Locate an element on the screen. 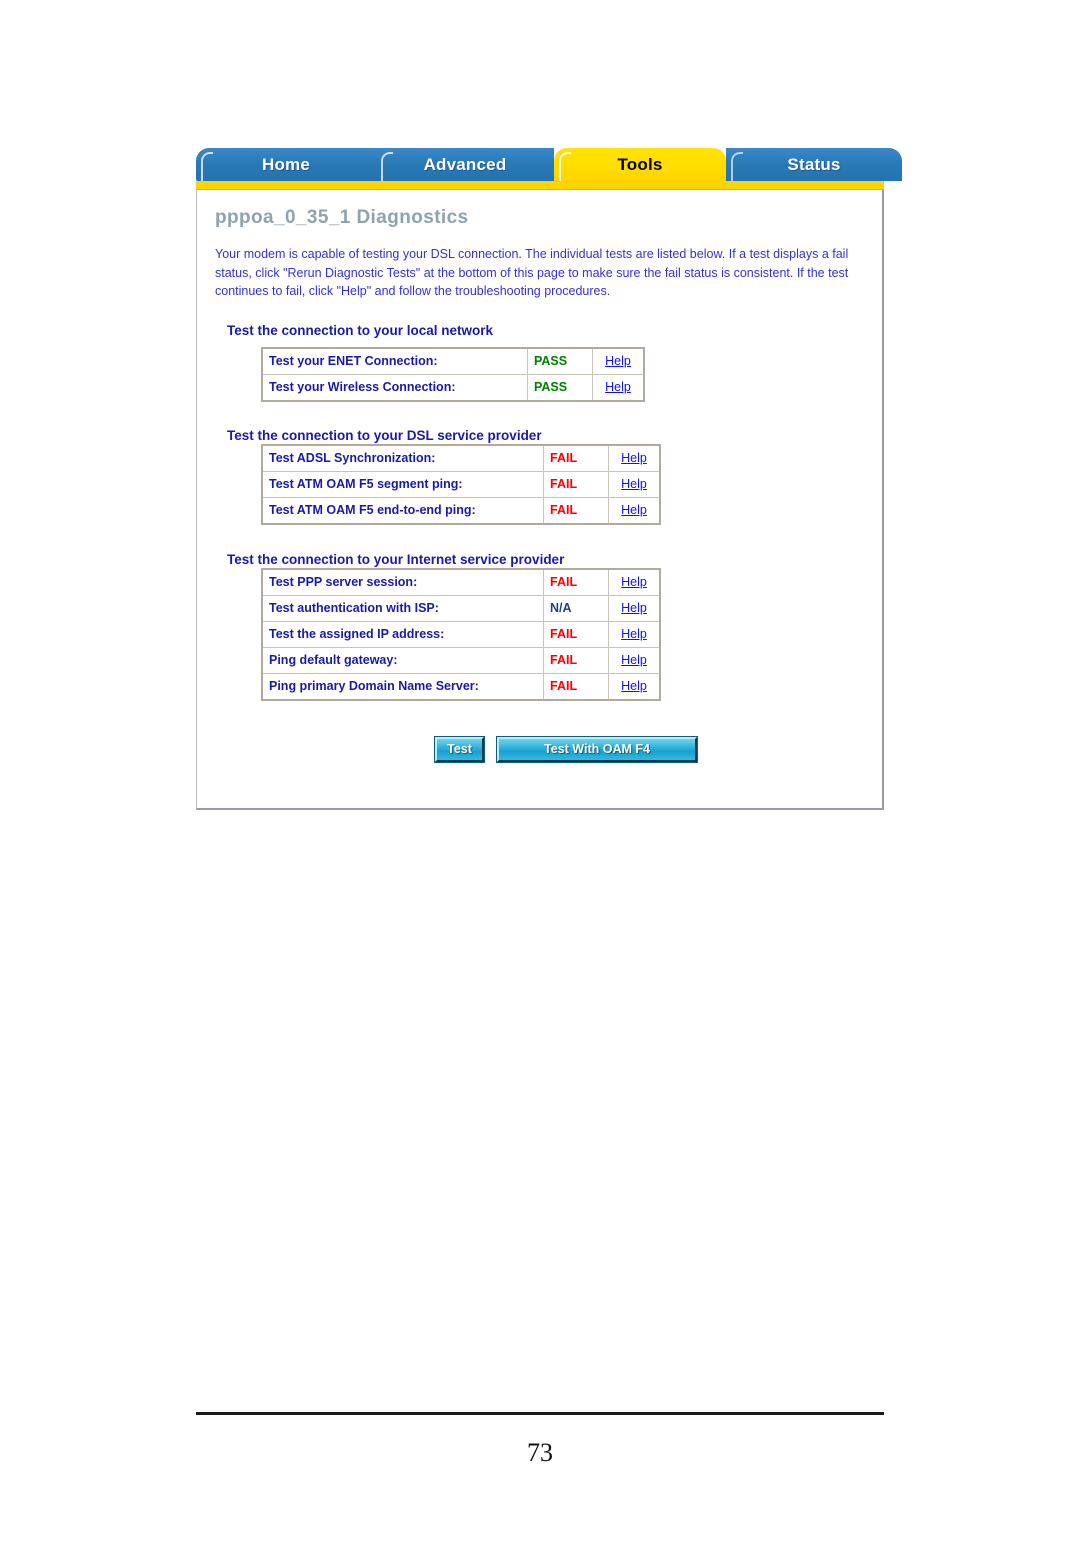 Image resolution: width=1080 pixels, height=1564 pixels. page-title: pppoa_0_35_1 Diagnostics is located at coordinates (342, 217).